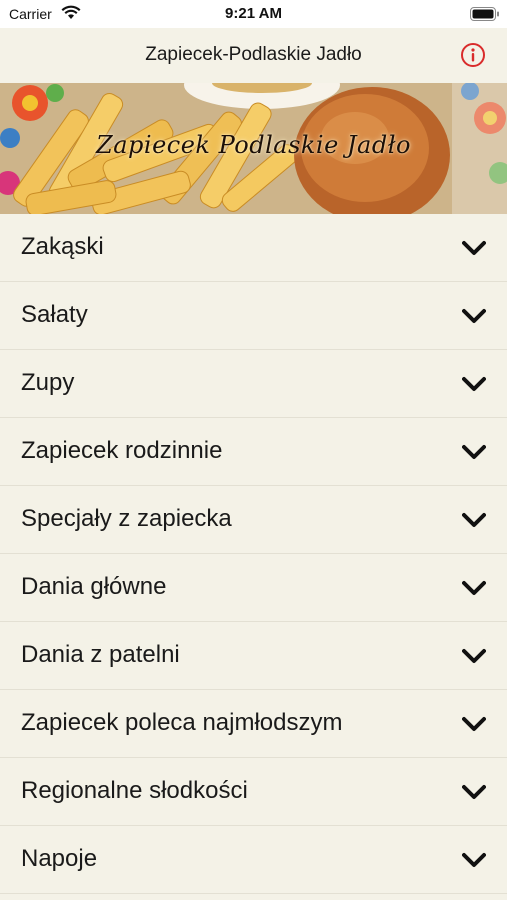 This screenshot has height=900, width=507. I want to click on banner-script-text: Zapiecek Podlaskie Jadło, so click(253, 145).